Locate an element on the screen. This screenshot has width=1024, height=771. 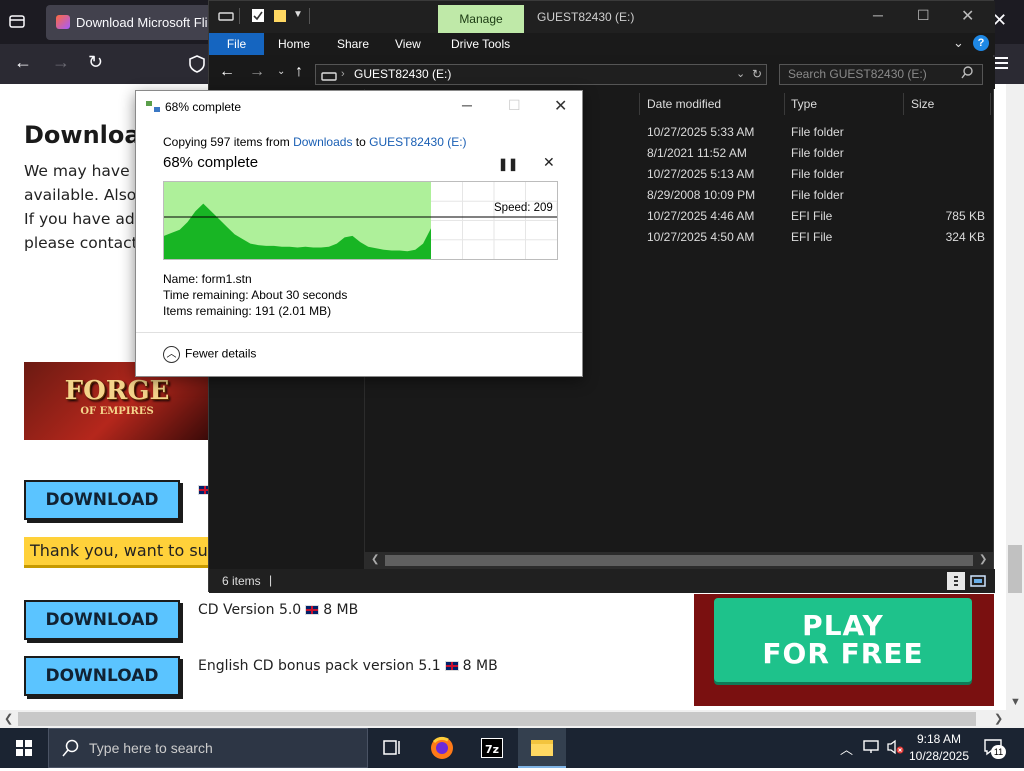
cell-date: 8/1/2021 11:52 AM is located at coordinates (697, 153).